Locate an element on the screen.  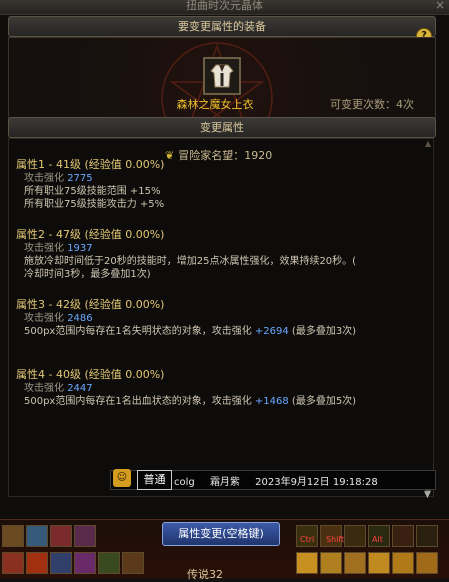
attribute-title: 属性1 - 41级 (经验值 0.00%) is located at coordinates (90, 164).